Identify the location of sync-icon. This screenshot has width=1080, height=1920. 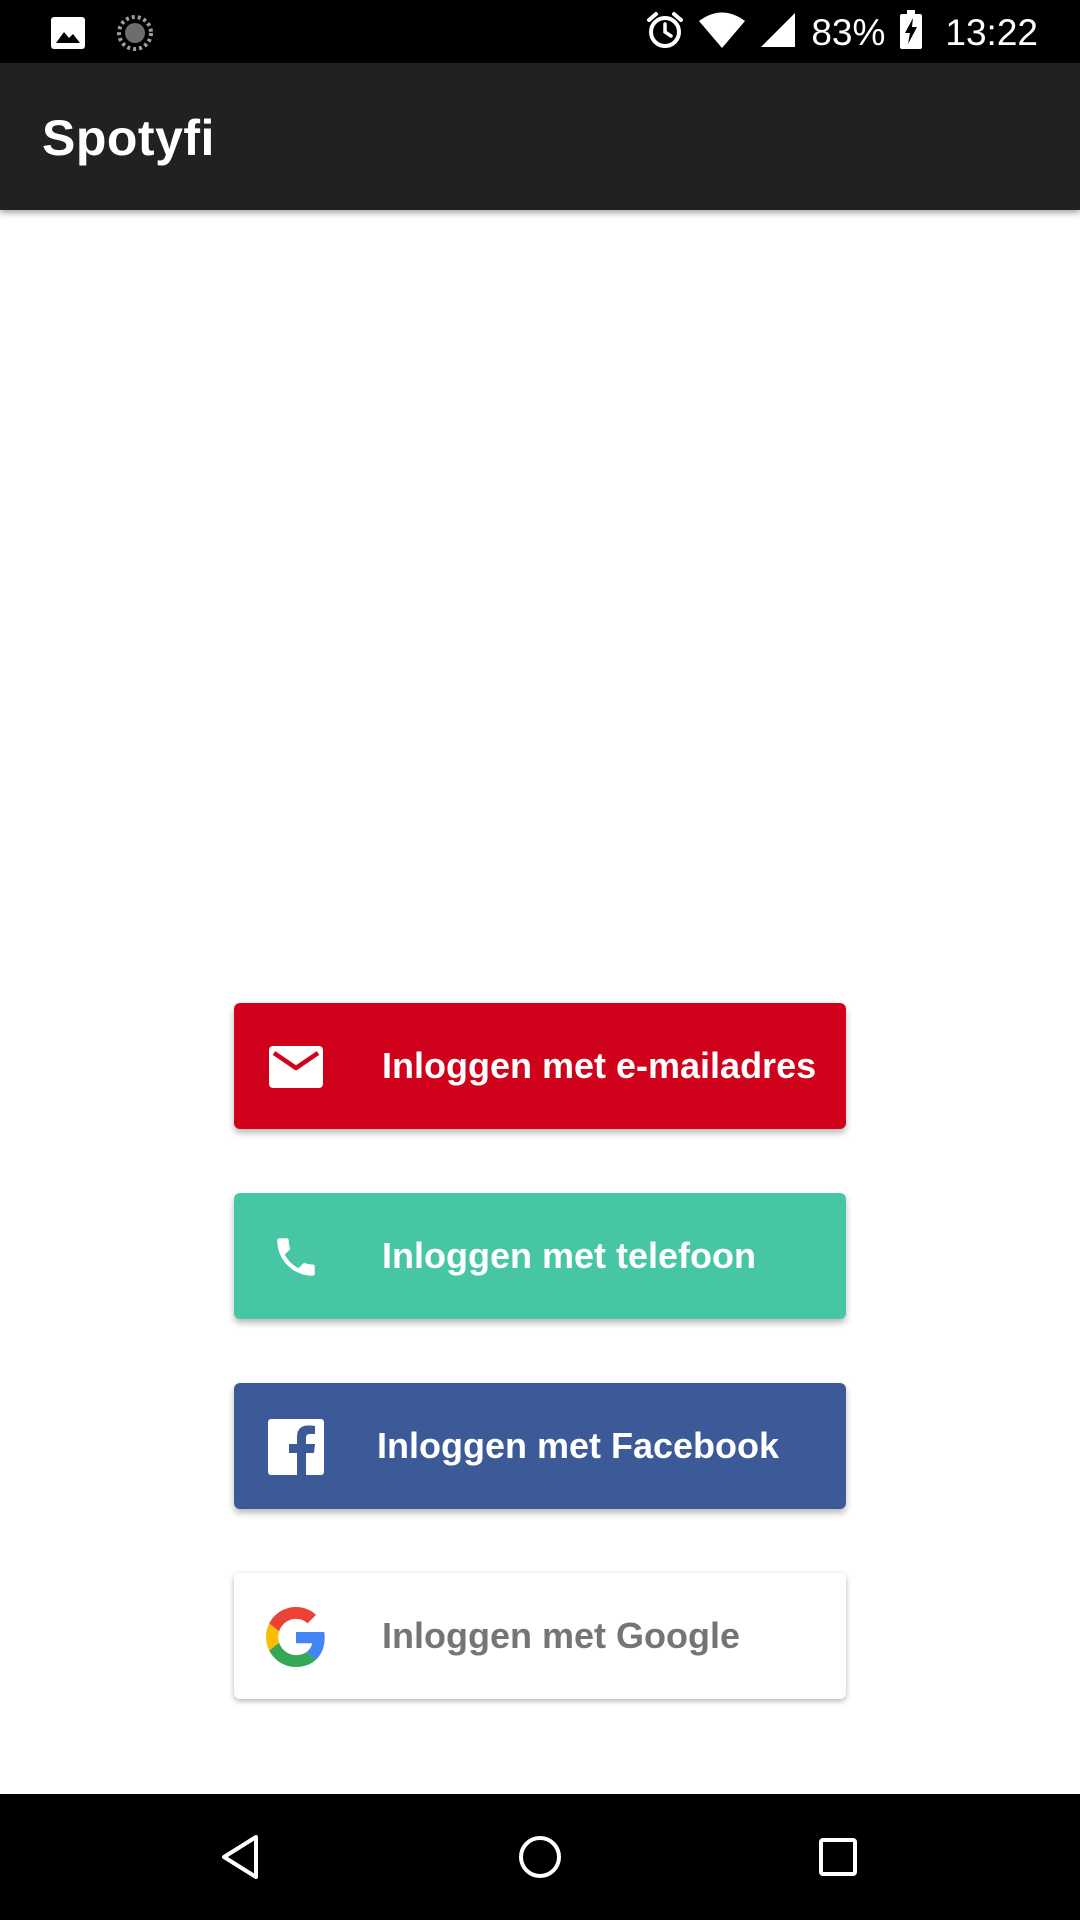
(135, 35).